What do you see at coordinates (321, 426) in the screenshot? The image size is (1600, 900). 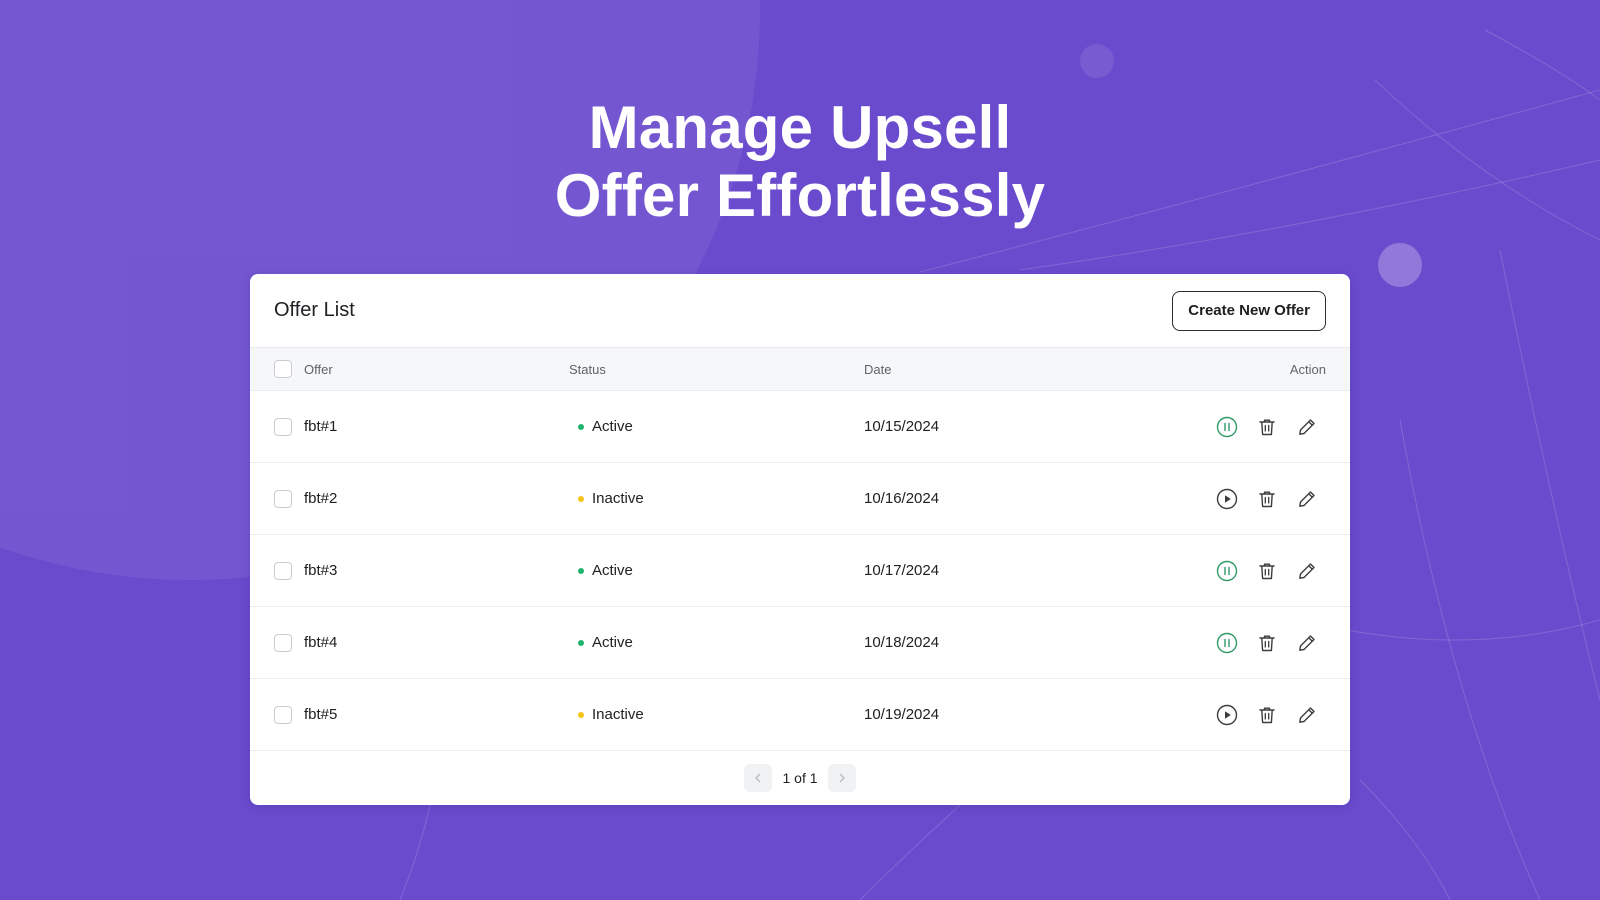 I see `offer-name: fbt#1` at bounding box center [321, 426].